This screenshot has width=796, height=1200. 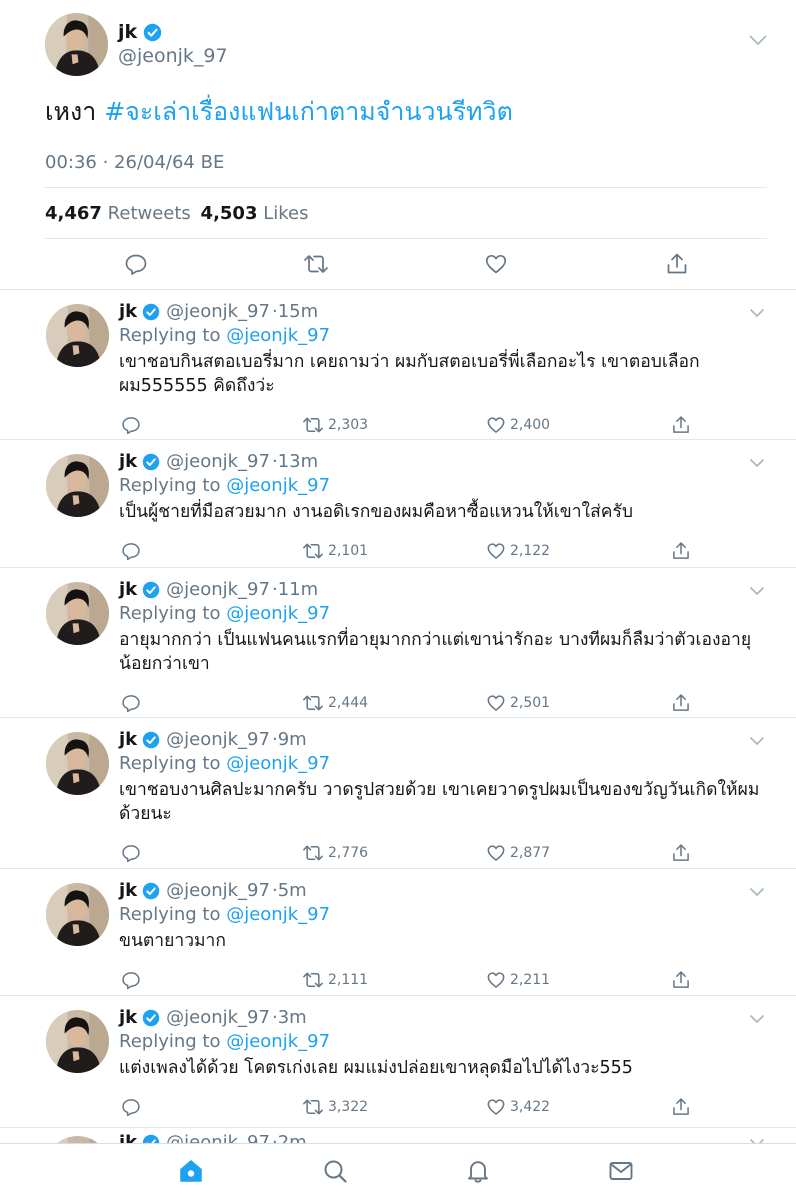 I want to click on reply-time: 3m, so click(x=292, y=1017).